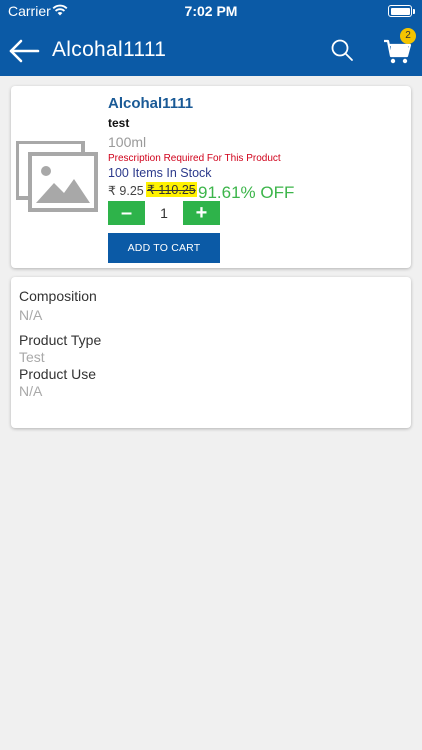  Describe the element at coordinates (119, 123) in the screenshot. I see `product-brand: test` at that location.